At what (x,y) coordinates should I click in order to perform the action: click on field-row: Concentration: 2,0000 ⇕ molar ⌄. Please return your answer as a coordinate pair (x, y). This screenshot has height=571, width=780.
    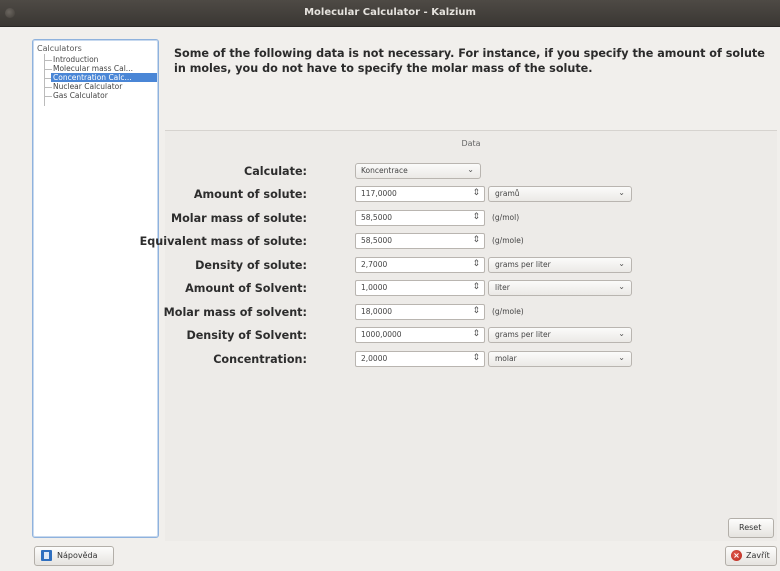
    Looking at the image, I should click on (471, 359).